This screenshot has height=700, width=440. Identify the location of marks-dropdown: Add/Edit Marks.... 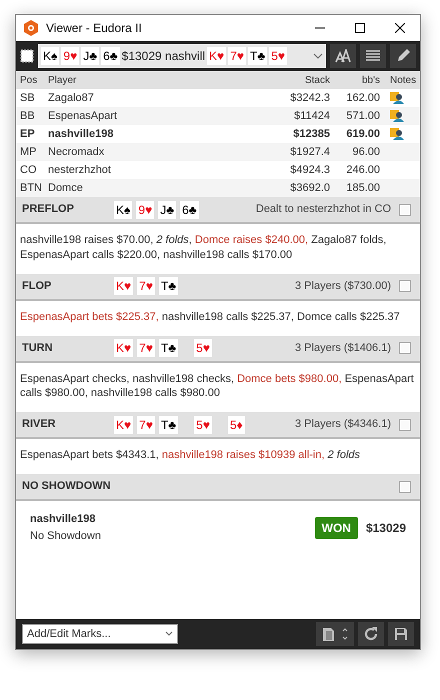
(100, 634).